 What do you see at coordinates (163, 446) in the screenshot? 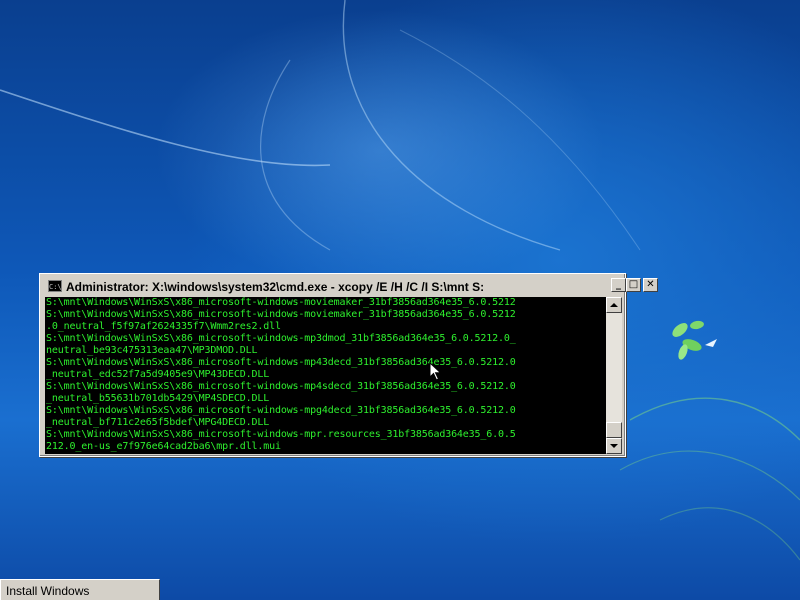
I see `console-line: 212.0_en-us_e7f976e64cad2ba6\mpr.dll.mui` at bounding box center [163, 446].